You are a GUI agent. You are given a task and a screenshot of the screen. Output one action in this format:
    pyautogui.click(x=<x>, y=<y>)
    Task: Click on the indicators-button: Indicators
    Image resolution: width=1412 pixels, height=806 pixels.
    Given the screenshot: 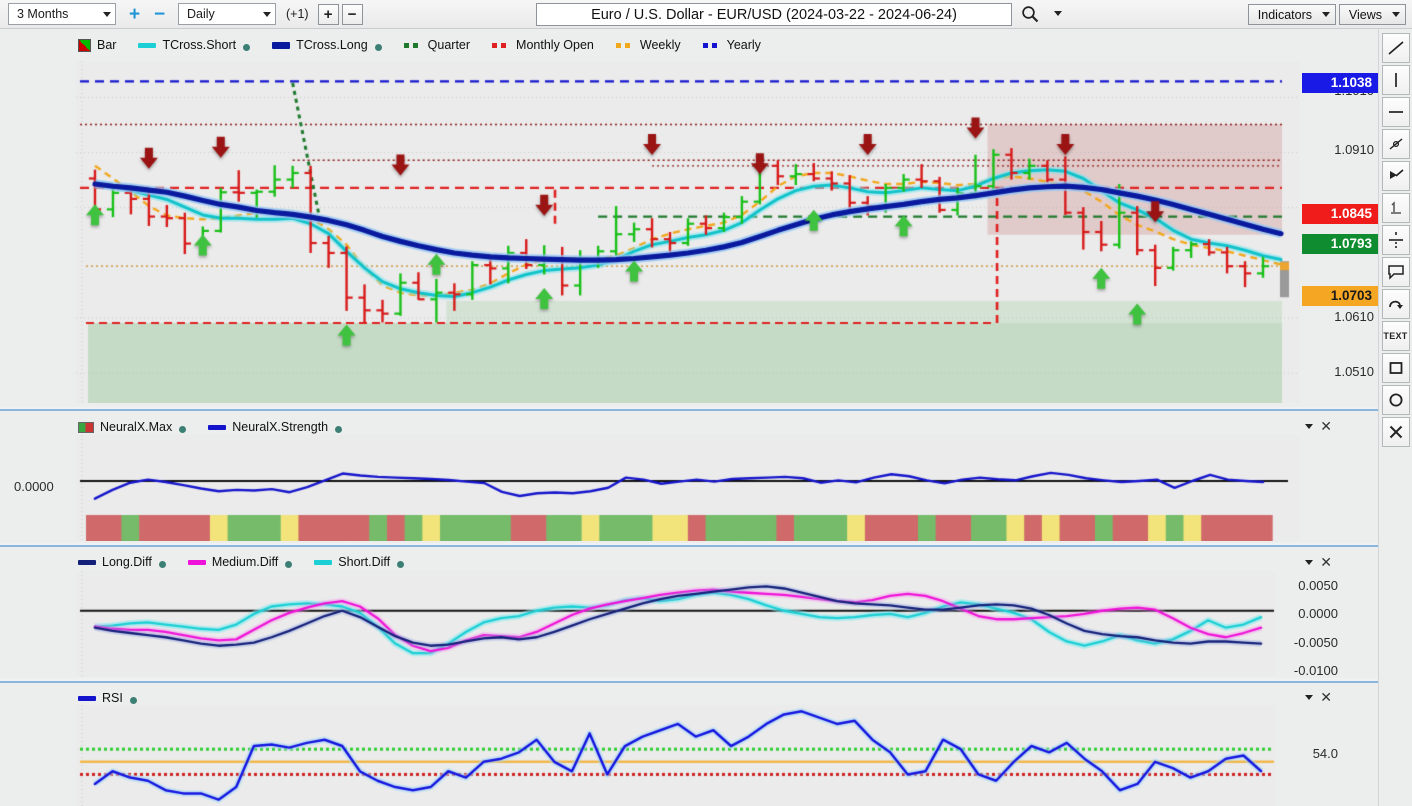 What is the action you would take?
    pyautogui.click(x=1291, y=14)
    